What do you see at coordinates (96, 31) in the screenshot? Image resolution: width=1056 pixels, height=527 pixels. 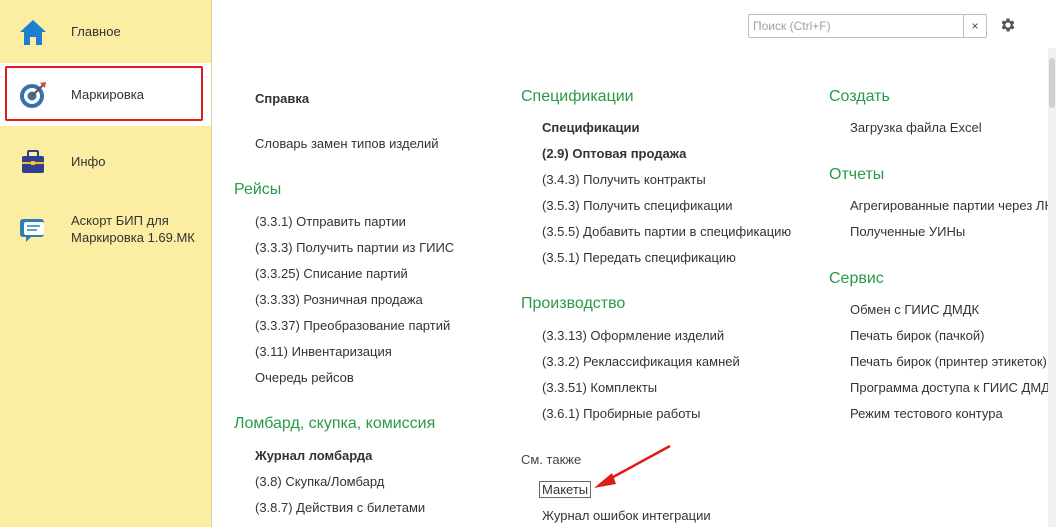 I see `sidebar-item-label: Главное` at bounding box center [96, 31].